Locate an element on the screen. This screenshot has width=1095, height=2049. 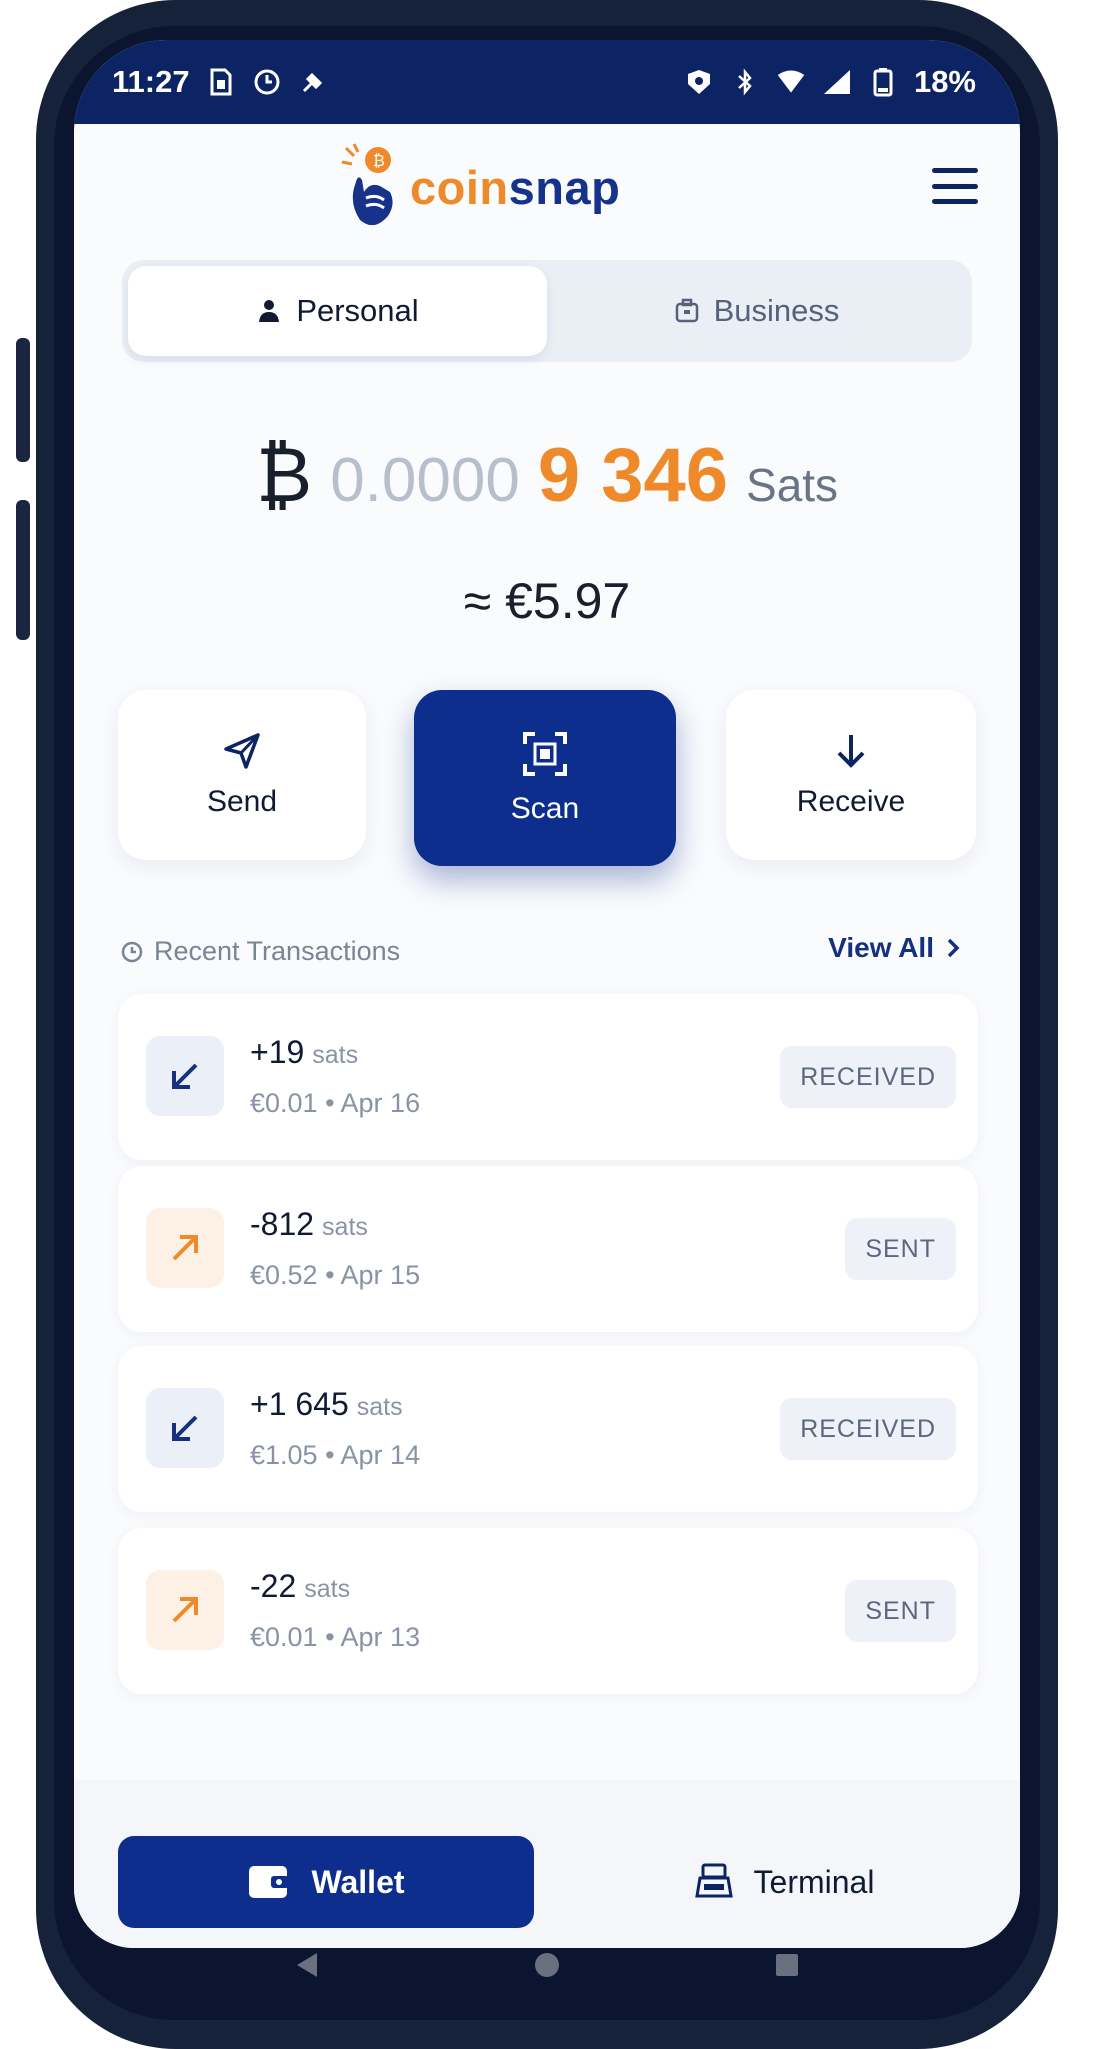
recent-transactions-heading: Recent Transactions is located at coordinates (260, 951).